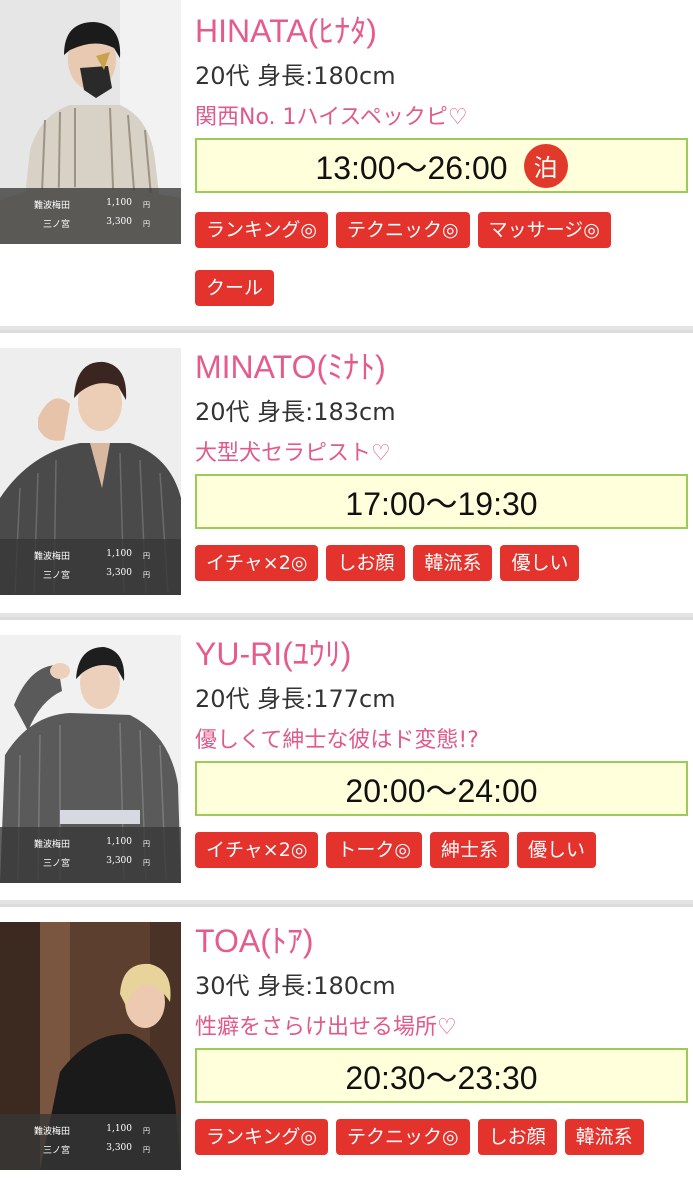  What do you see at coordinates (470, 850) in the screenshot?
I see `tag: 紳士系` at bounding box center [470, 850].